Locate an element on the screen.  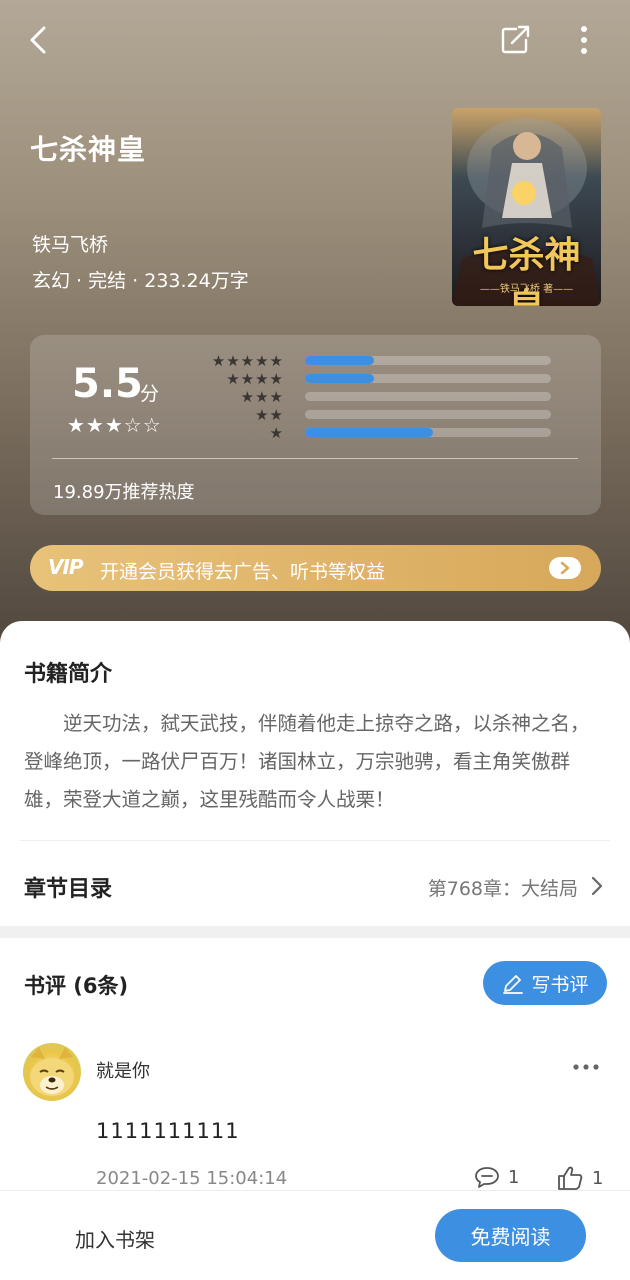
section-gap is located at coordinates (315, 932).